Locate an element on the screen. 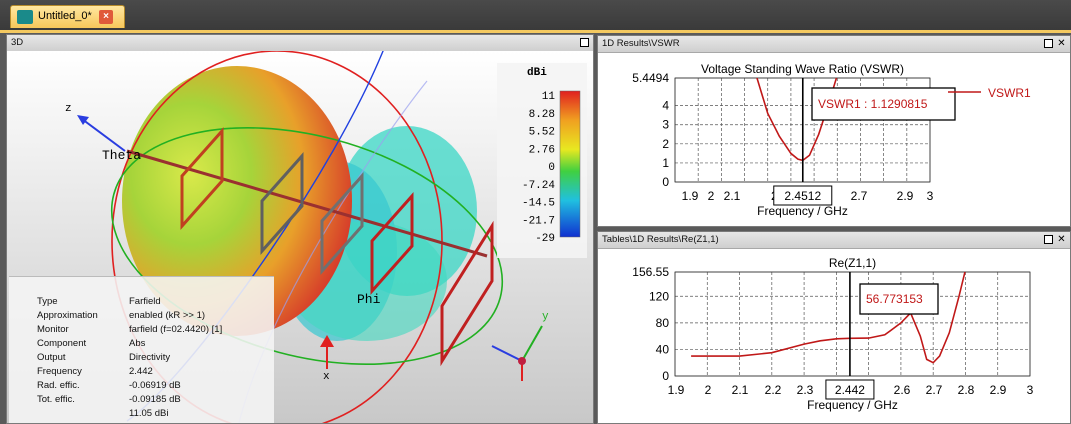 The height and width of the screenshot is (424, 1071). panel-vswr-header: 1D Results\VSWR ✕ is located at coordinates (834, 44).